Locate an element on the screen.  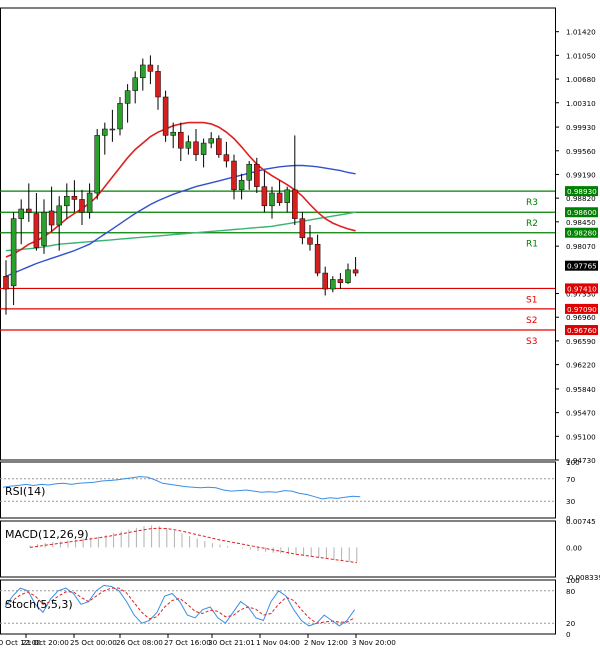
rsi-tick-label: 70 is located at coordinates (571, 479).